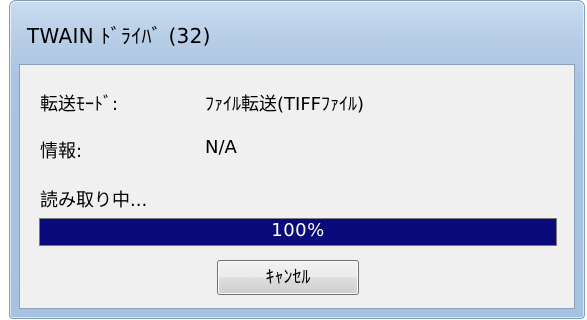  I want to click on progress-label: 100%, so click(298, 230).